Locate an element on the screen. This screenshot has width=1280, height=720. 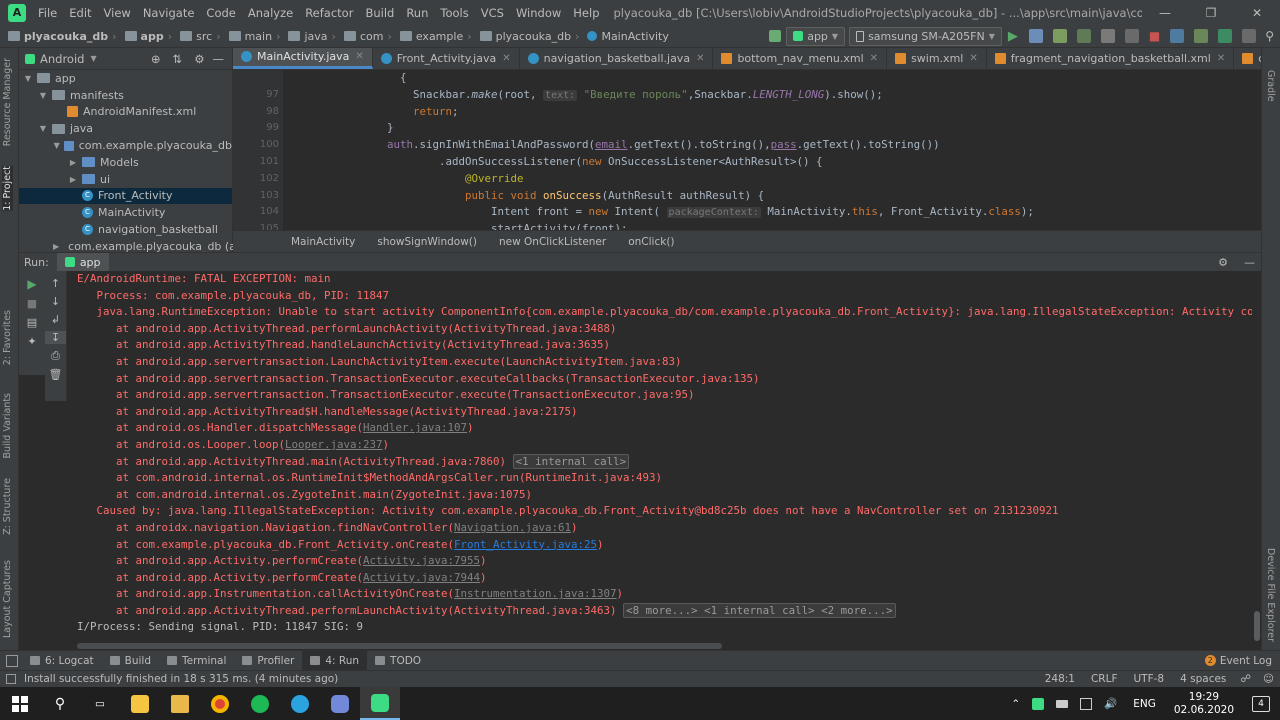
taskbar-spotify is located at coordinates (260, 703).